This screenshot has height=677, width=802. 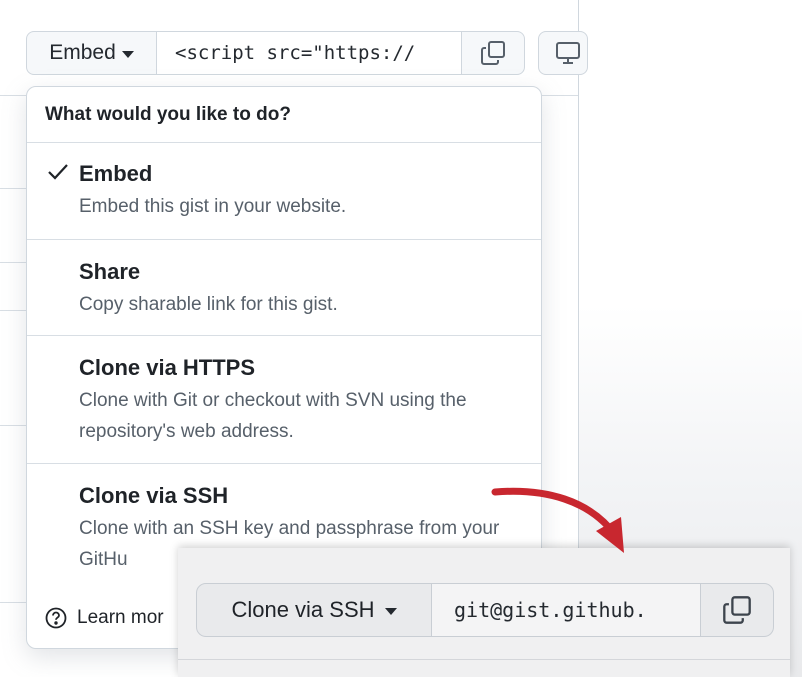 I want to click on desktop-icon, so click(x=568, y=53).